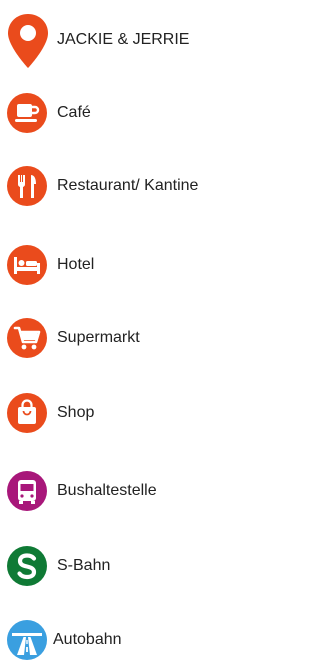  I want to click on autobahn-icon, so click(27, 640).